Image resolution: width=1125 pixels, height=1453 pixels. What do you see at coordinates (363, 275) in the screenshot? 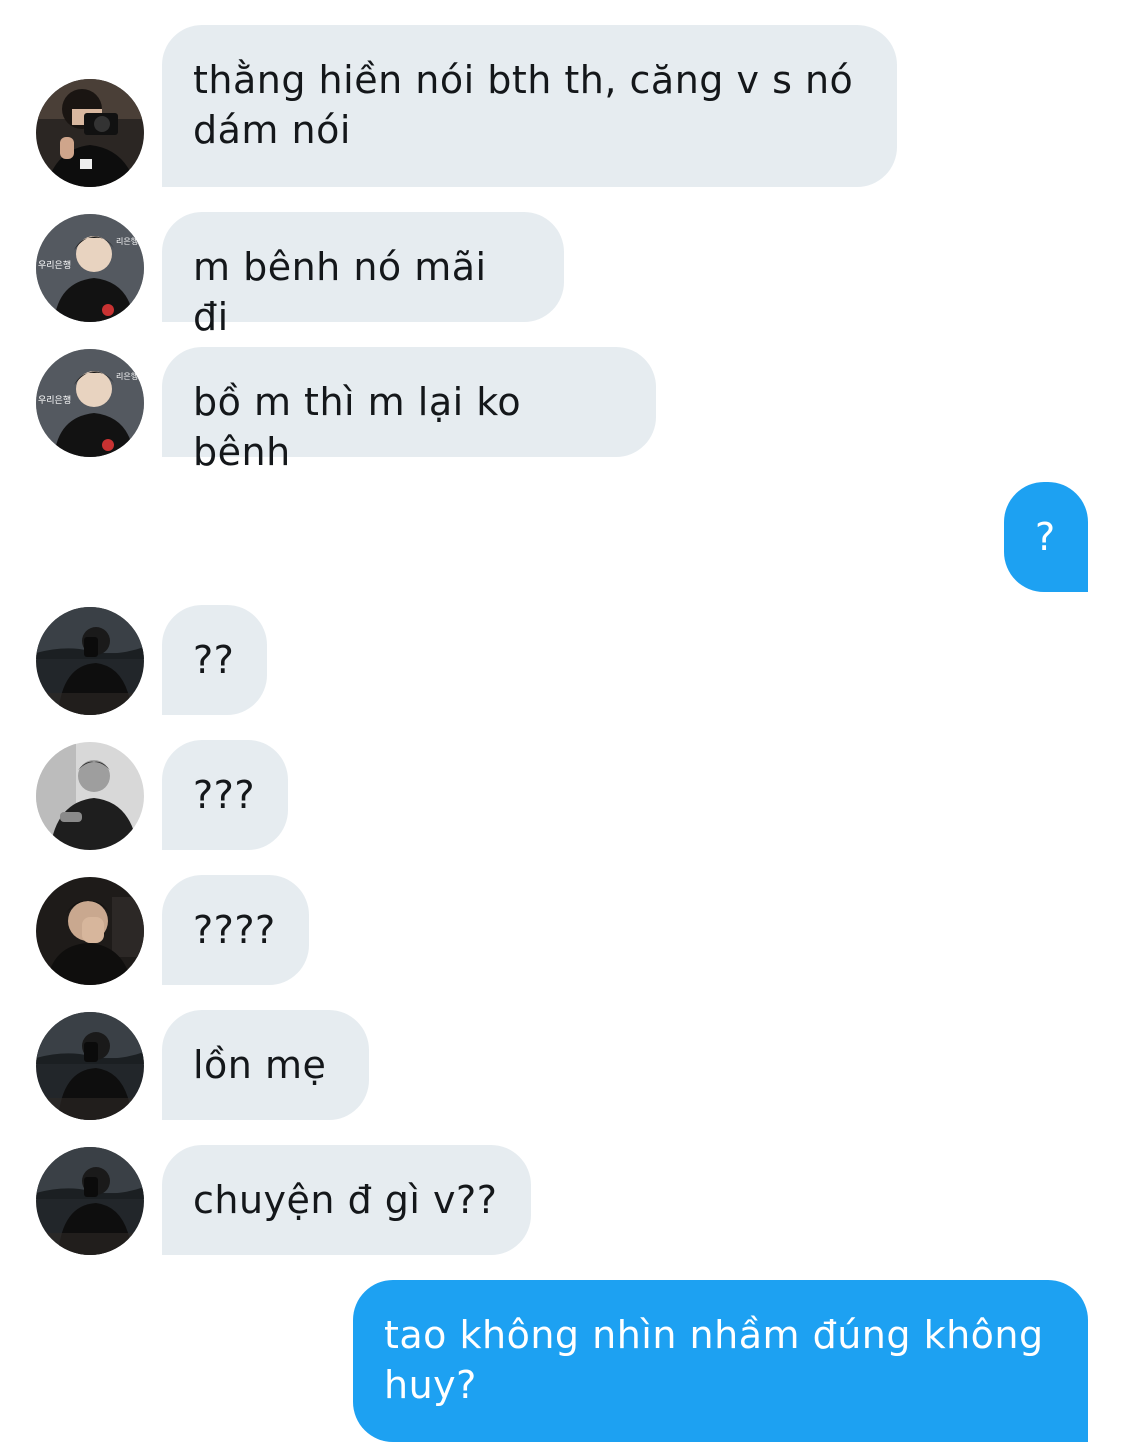
I see `message-bubble: m bênh nó mãi đi` at bounding box center [363, 275].